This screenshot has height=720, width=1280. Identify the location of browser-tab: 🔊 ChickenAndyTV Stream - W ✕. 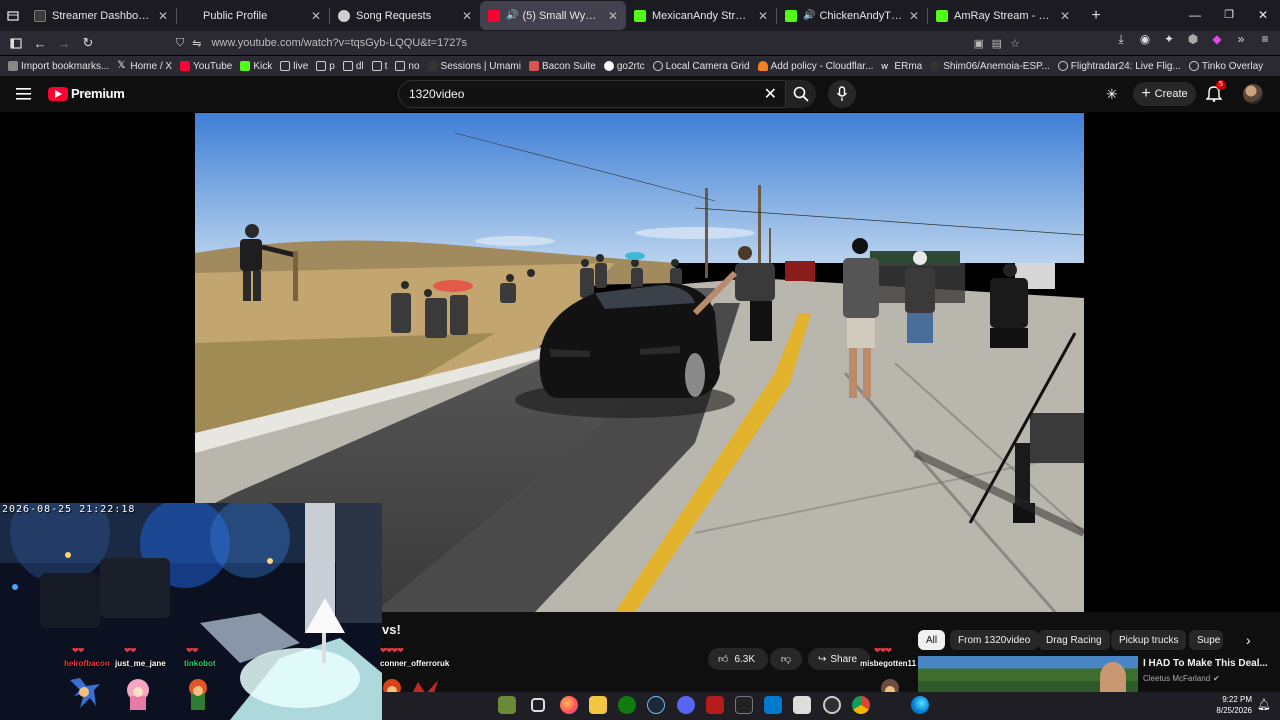
(852, 15).